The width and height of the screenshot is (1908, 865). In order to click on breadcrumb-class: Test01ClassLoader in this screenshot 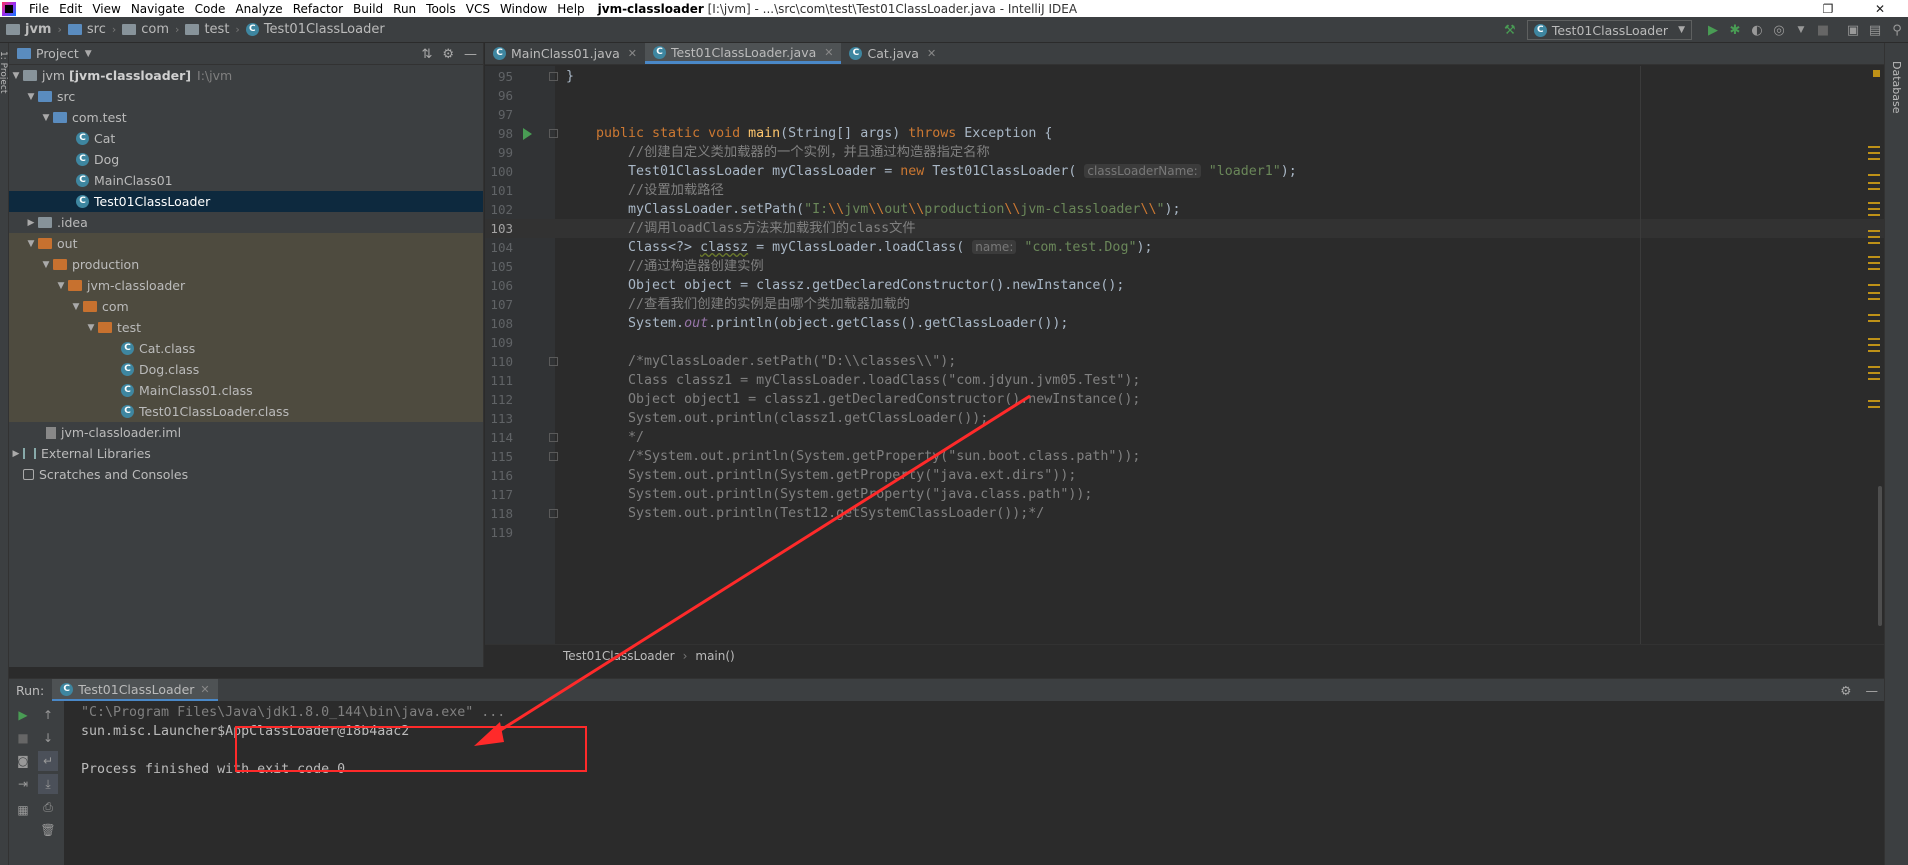, I will do `click(619, 656)`.